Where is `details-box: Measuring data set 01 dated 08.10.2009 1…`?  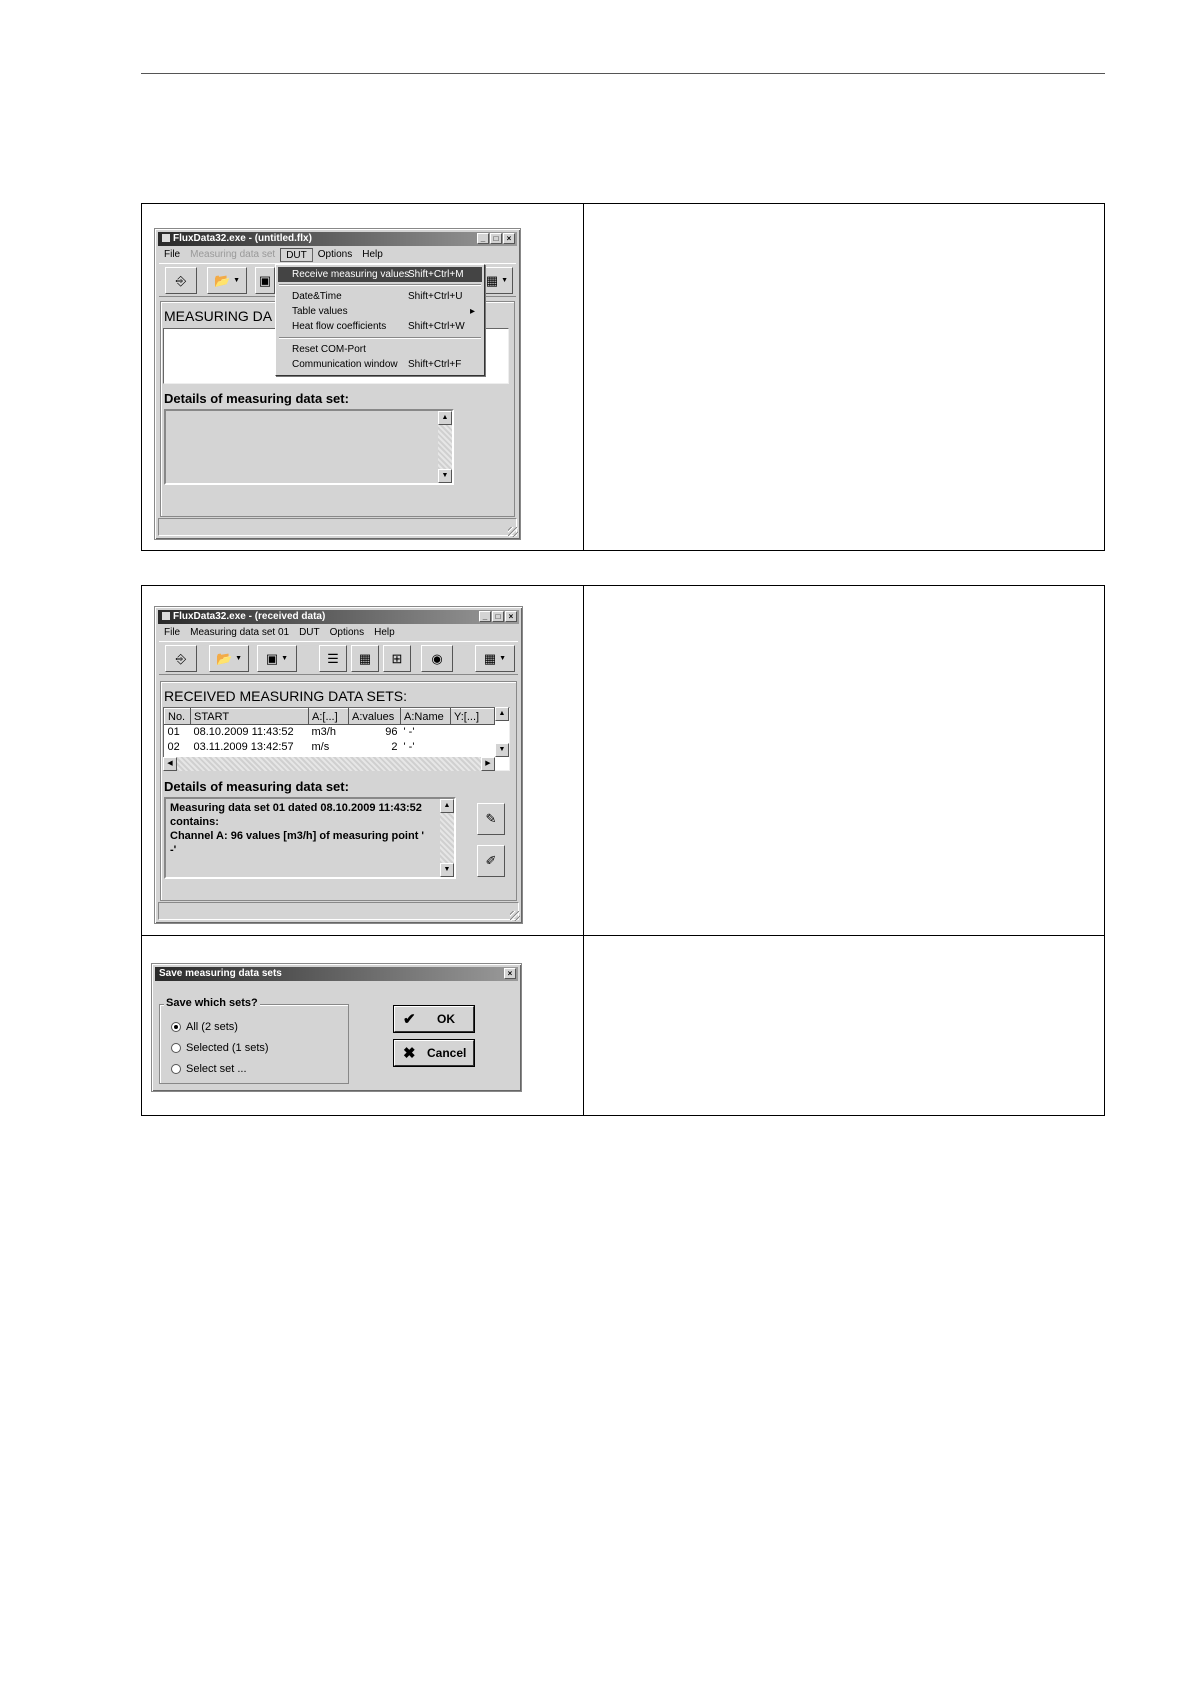
details-box: Measuring data set 01 dated 08.10.2009 1… is located at coordinates (310, 838).